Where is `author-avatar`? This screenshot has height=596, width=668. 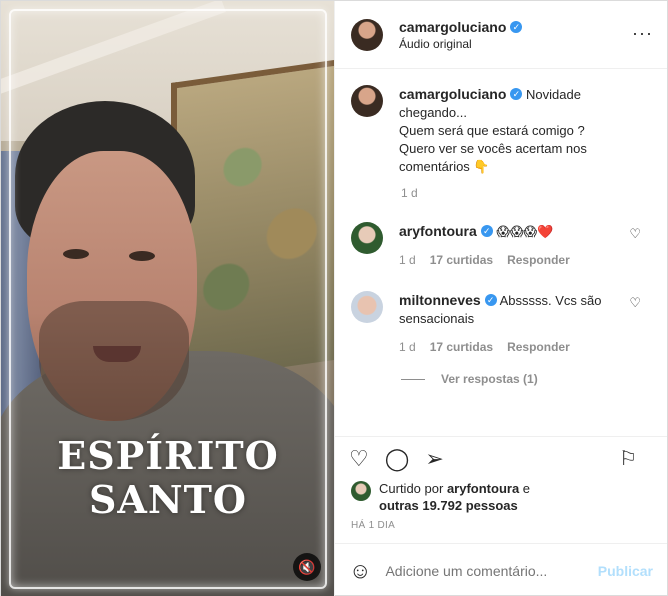 author-avatar is located at coordinates (367, 34).